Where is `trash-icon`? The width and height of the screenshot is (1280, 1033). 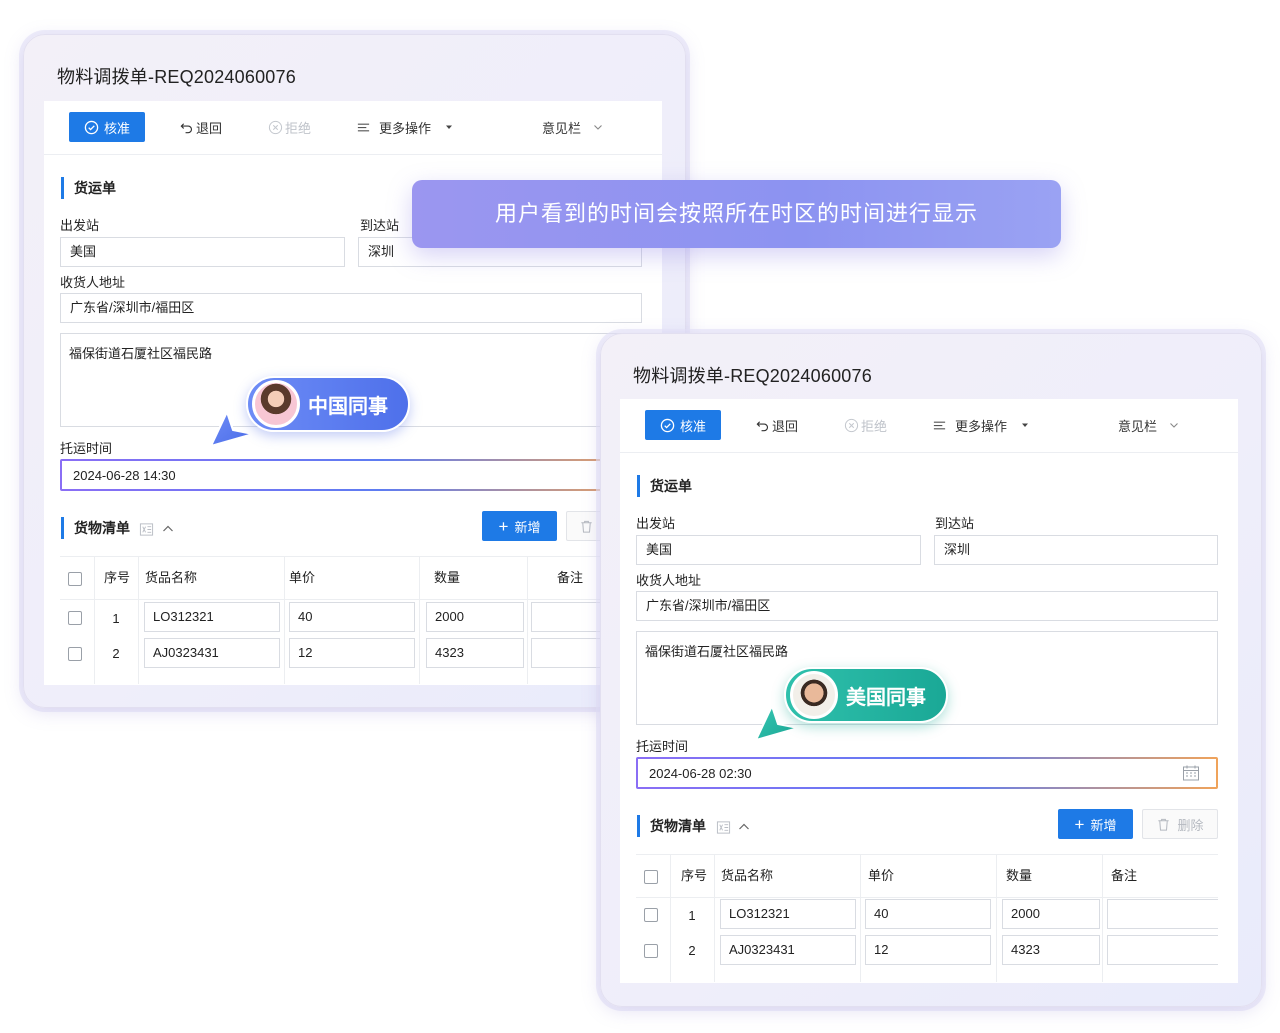
trash-icon is located at coordinates (586, 526).